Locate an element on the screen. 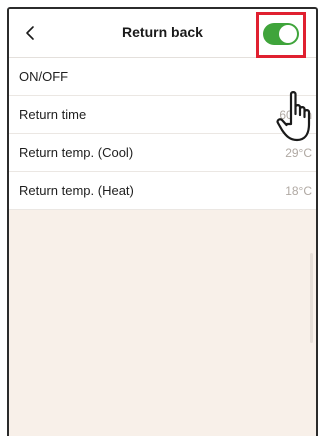 This screenshot has width=326, height=436. return-temp-heat-value: 18°C is located at coordinates (298, 190).